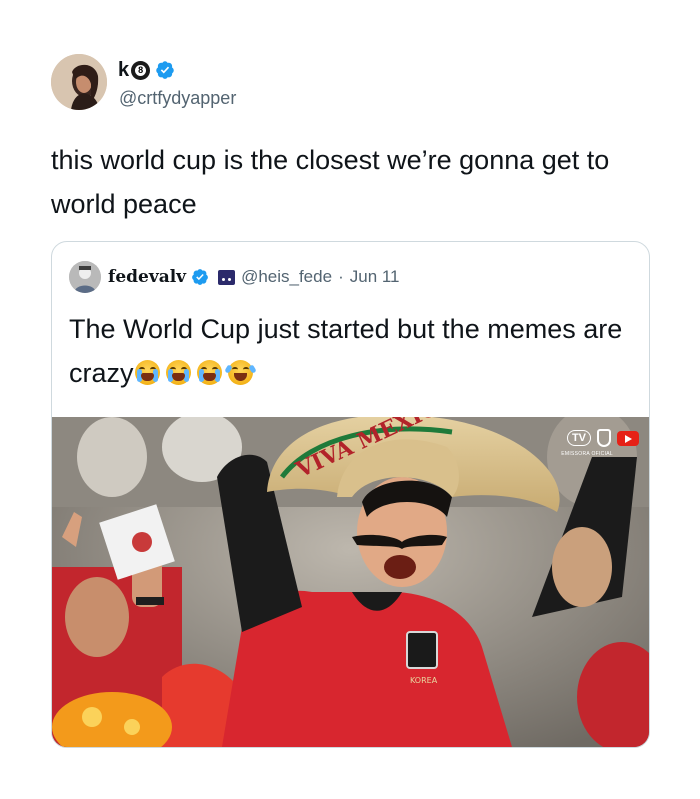 The height and width of the screenshot is (799, 700). Describe the element at coordinates (147, 277) in the screenshot. I see `quoted-display-name: fedevalv` at that location.